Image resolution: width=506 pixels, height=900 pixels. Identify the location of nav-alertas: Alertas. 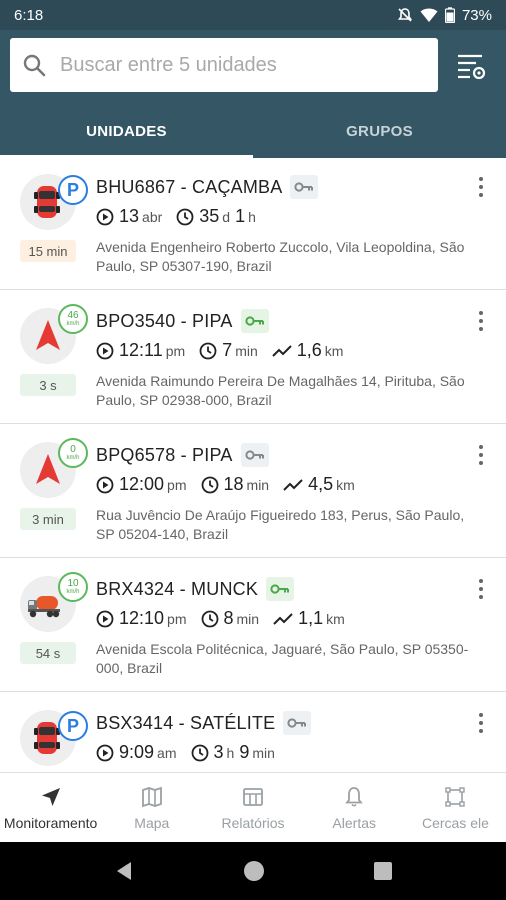
(354, 807).